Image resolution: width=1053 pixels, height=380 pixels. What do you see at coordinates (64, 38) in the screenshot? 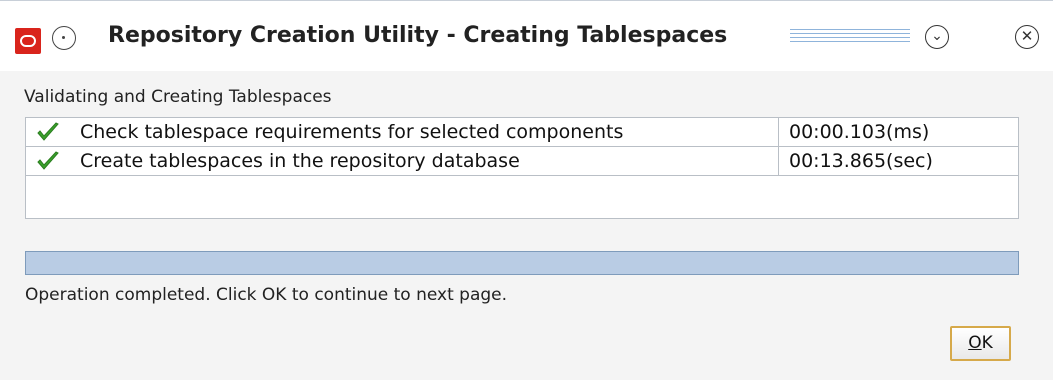
I see `window-menu-icon` at bounding box center [64, 38].